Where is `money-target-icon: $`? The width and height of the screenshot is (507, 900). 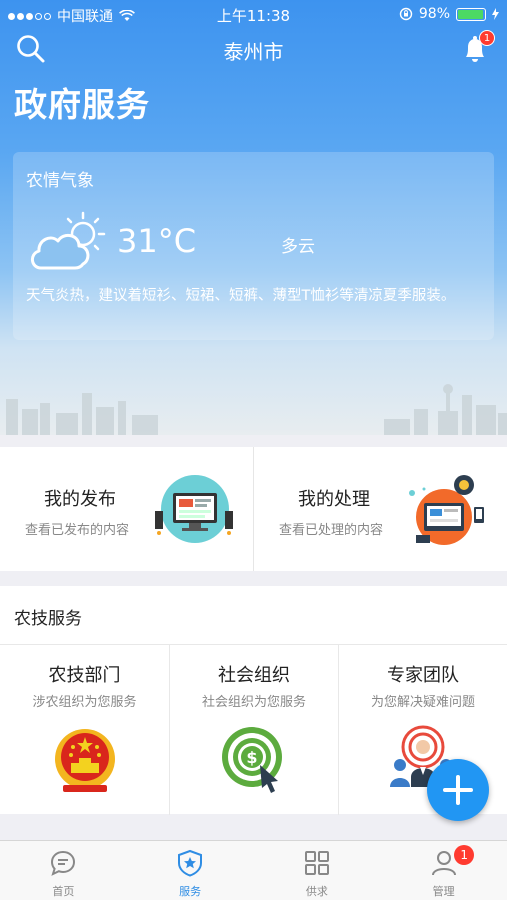
money-target-icon: $ is located at coordinates (252, 760).